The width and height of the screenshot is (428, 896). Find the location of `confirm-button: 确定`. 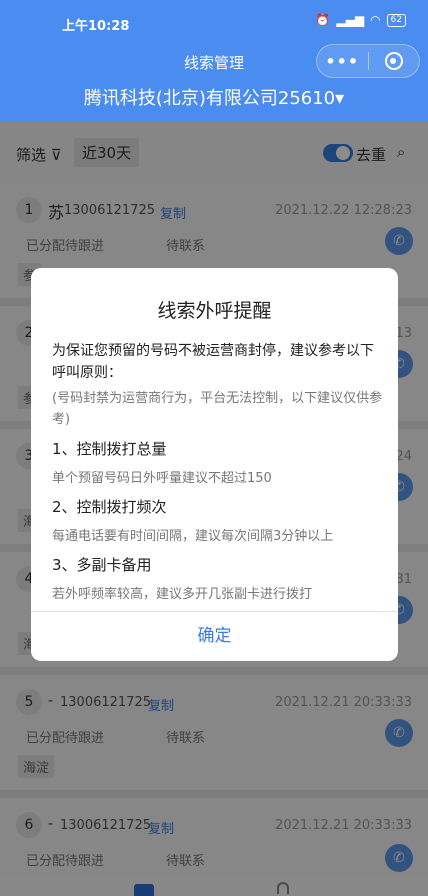

confirm-button: 确定 is located at coordinates (214, 636).